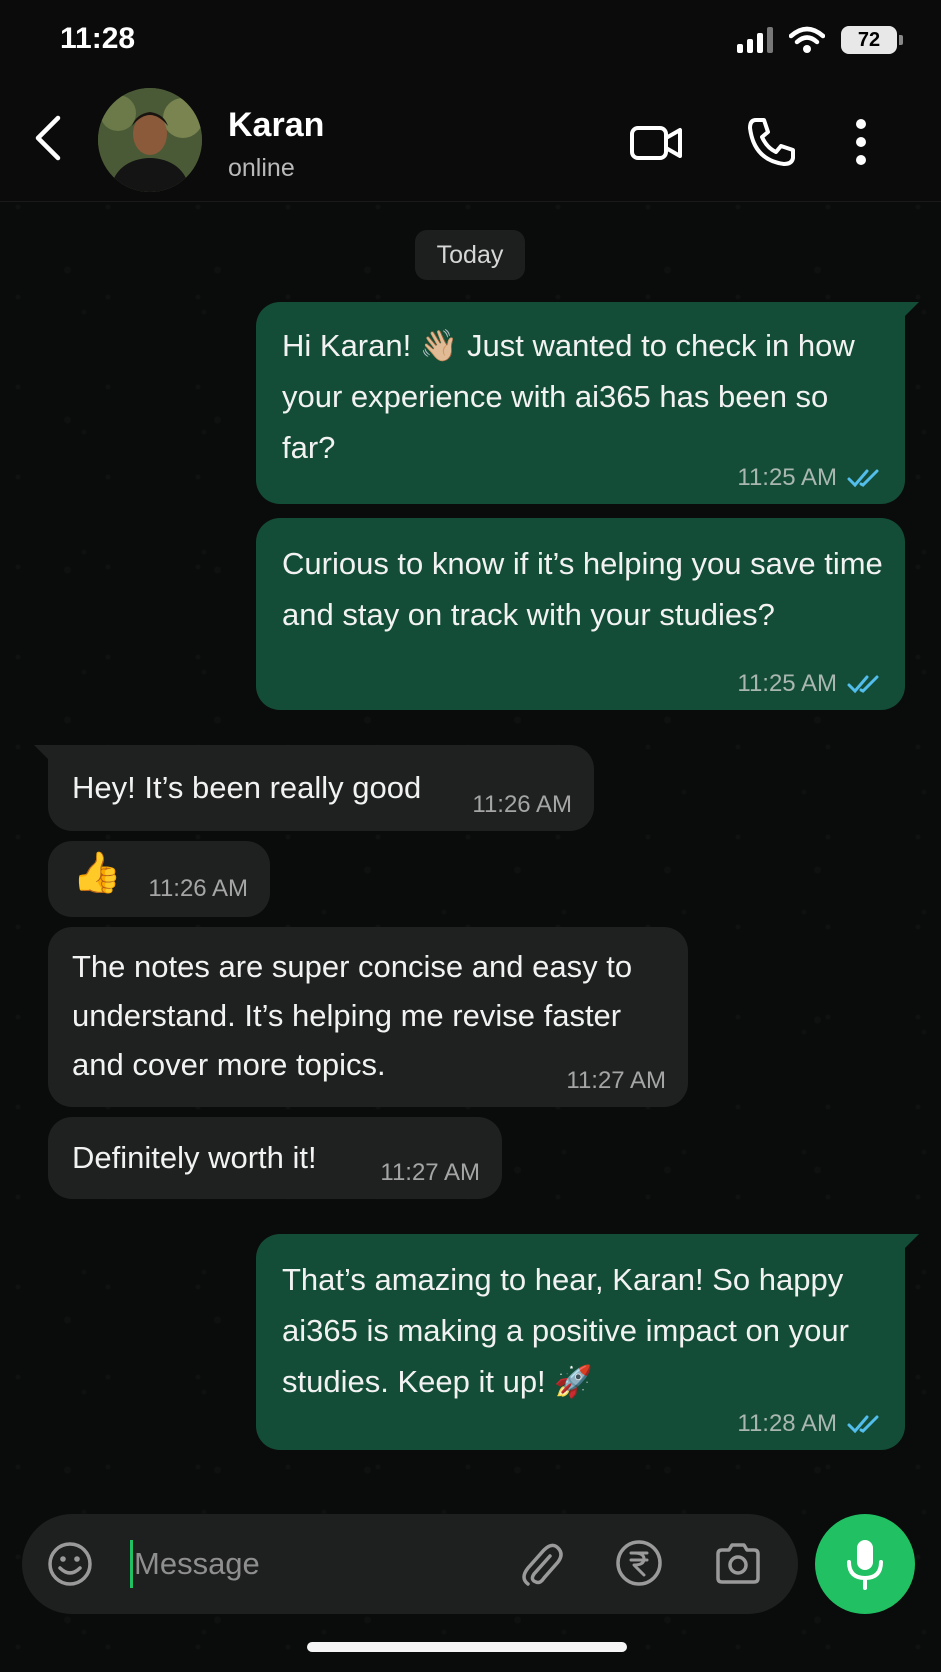  Describe the element at coordinates (50, 138) in the screenshot. I see `back-arrow-icon` at that location.